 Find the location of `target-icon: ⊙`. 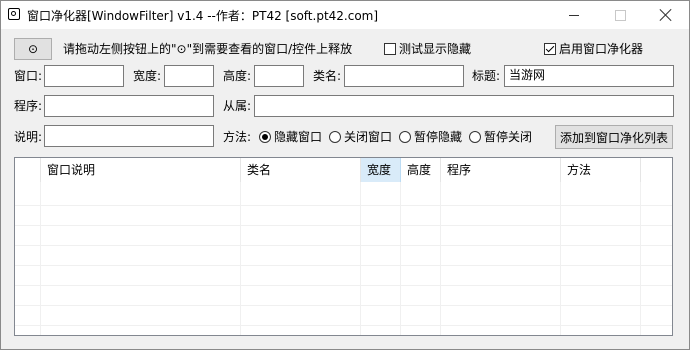

target-icon: ⊙ is located at coordinates (33, 49).